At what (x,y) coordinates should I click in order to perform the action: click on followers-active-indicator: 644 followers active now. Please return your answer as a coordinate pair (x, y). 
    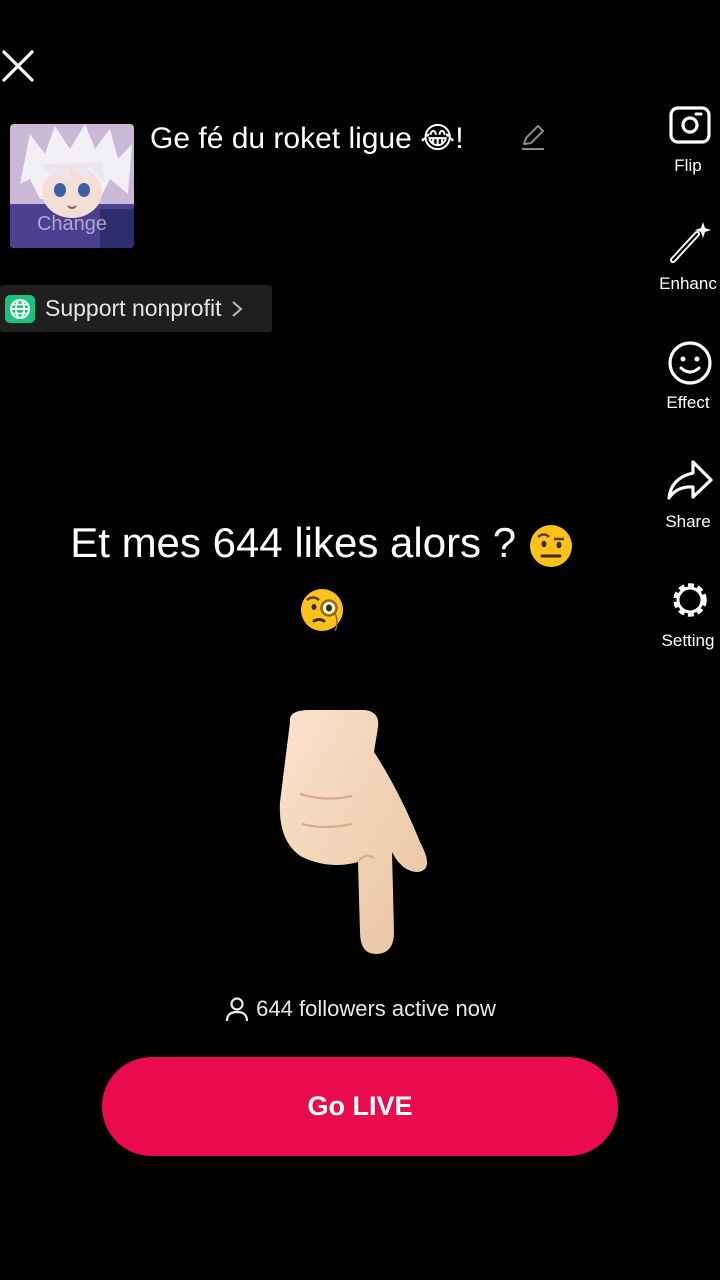
    Looking at the image, I should click on (360, 1009).